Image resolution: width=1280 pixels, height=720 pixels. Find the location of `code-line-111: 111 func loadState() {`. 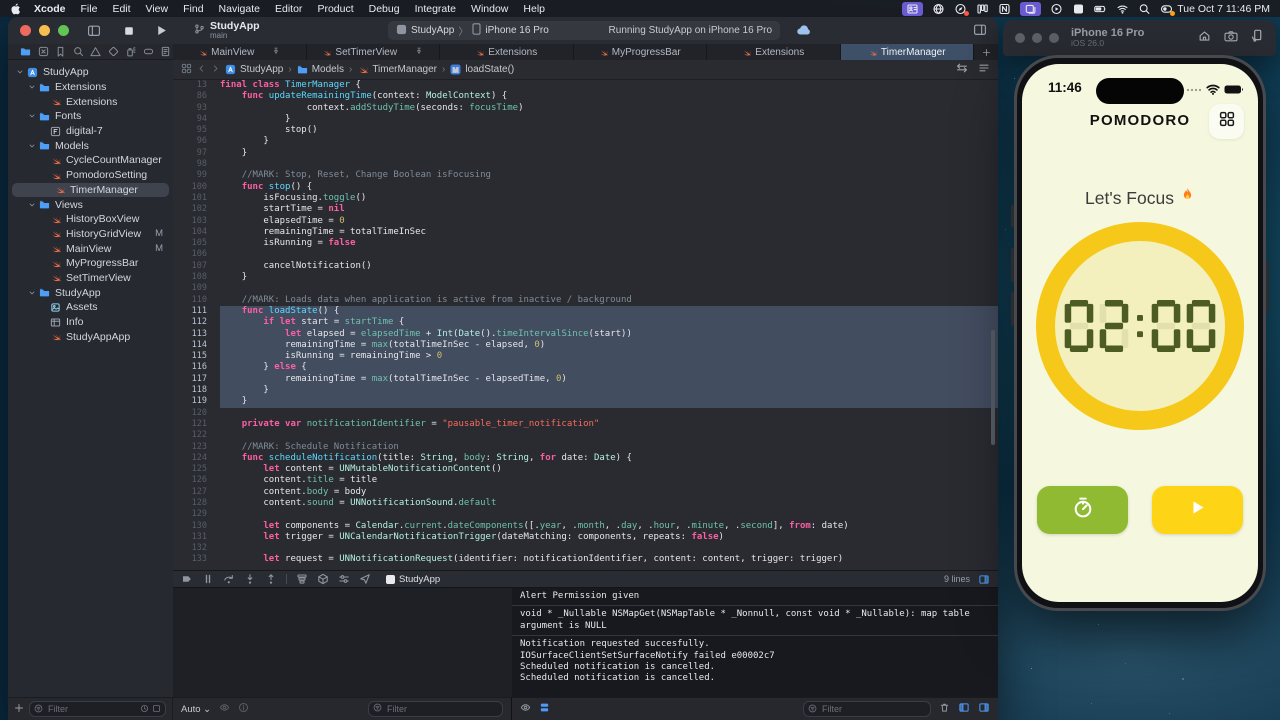

code-line-111: 111 func loadState() { is located at coordinates (585, 311).